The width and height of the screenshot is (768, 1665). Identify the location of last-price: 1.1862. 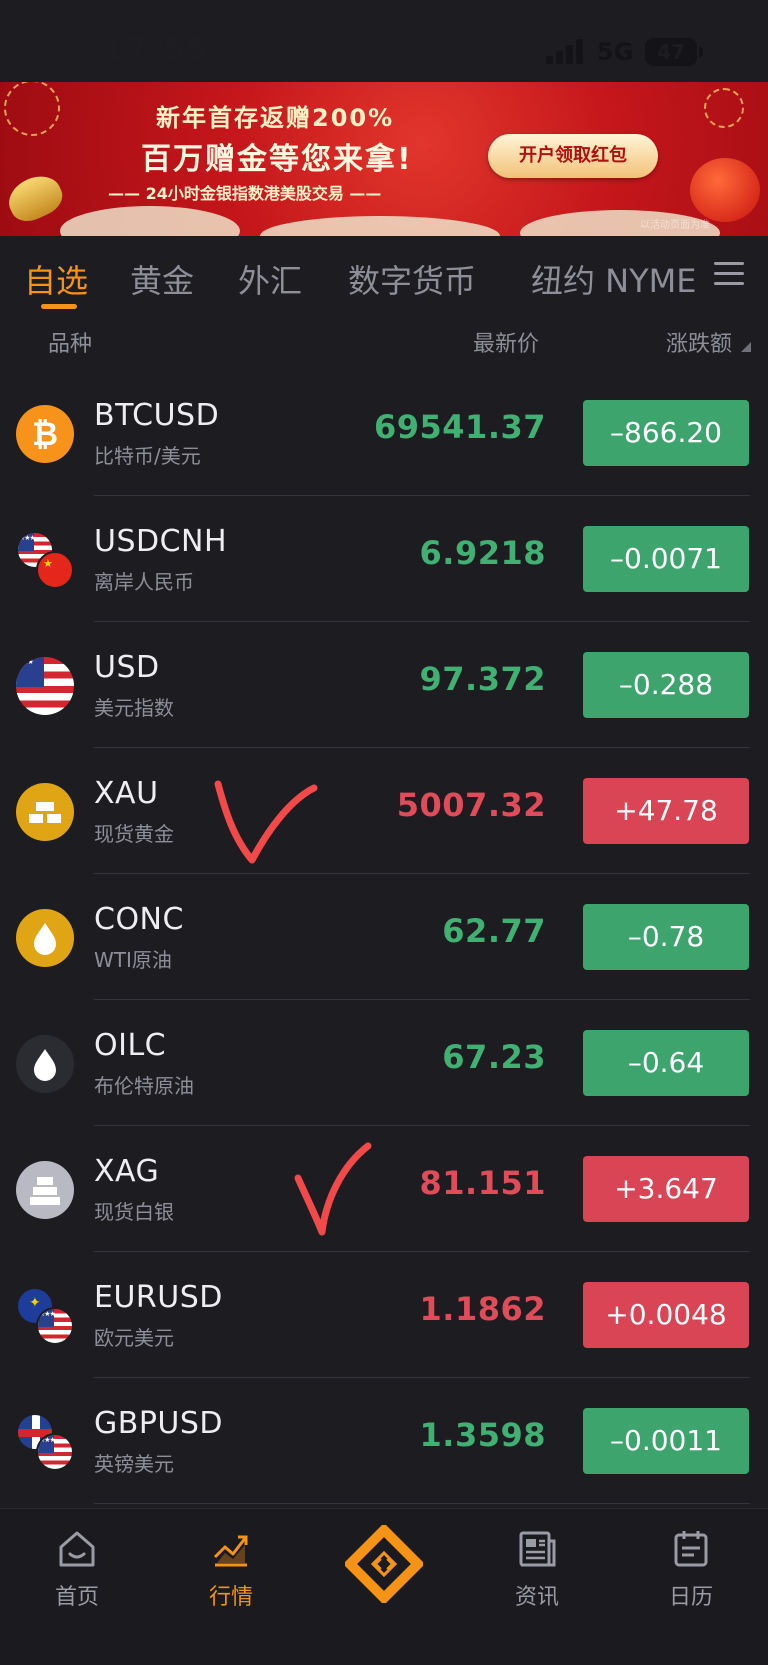
(482, 1309).